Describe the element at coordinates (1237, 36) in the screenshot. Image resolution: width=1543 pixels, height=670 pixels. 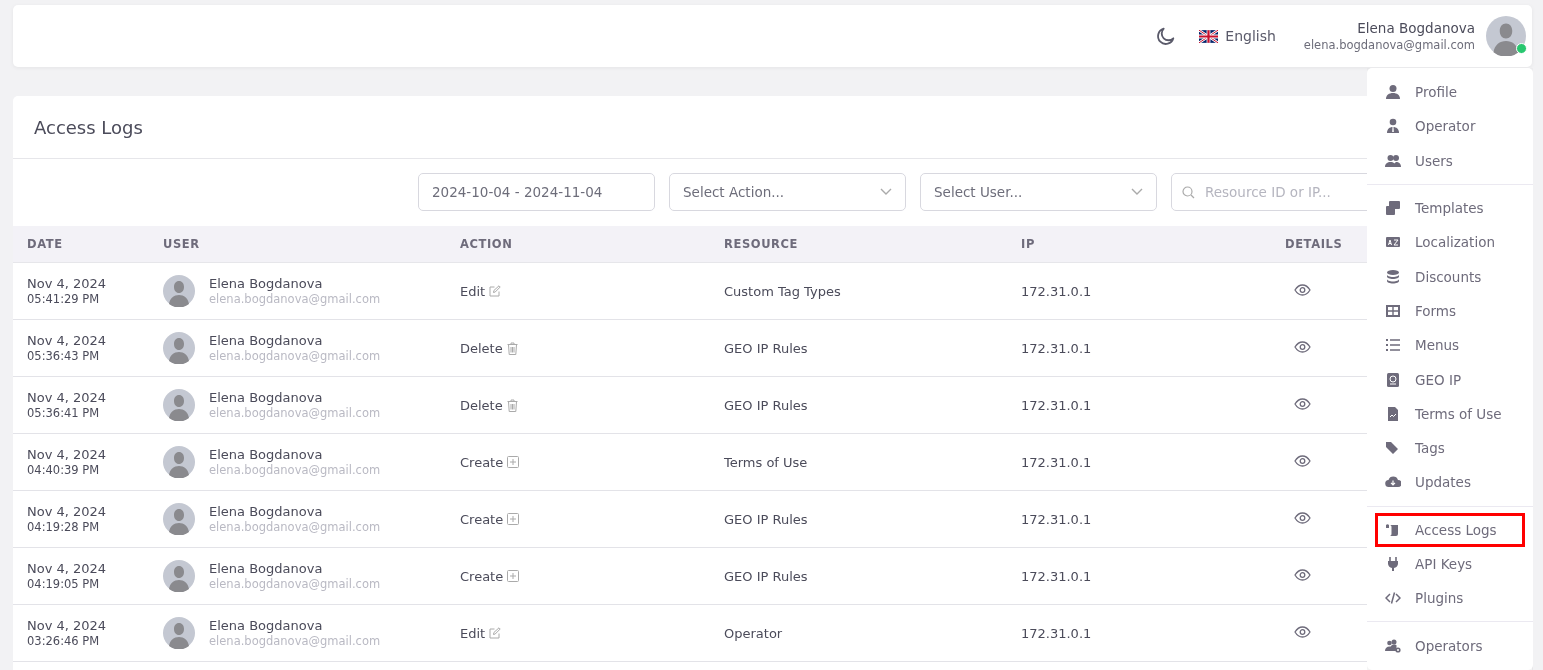
I see `language-selector: English` at that location.